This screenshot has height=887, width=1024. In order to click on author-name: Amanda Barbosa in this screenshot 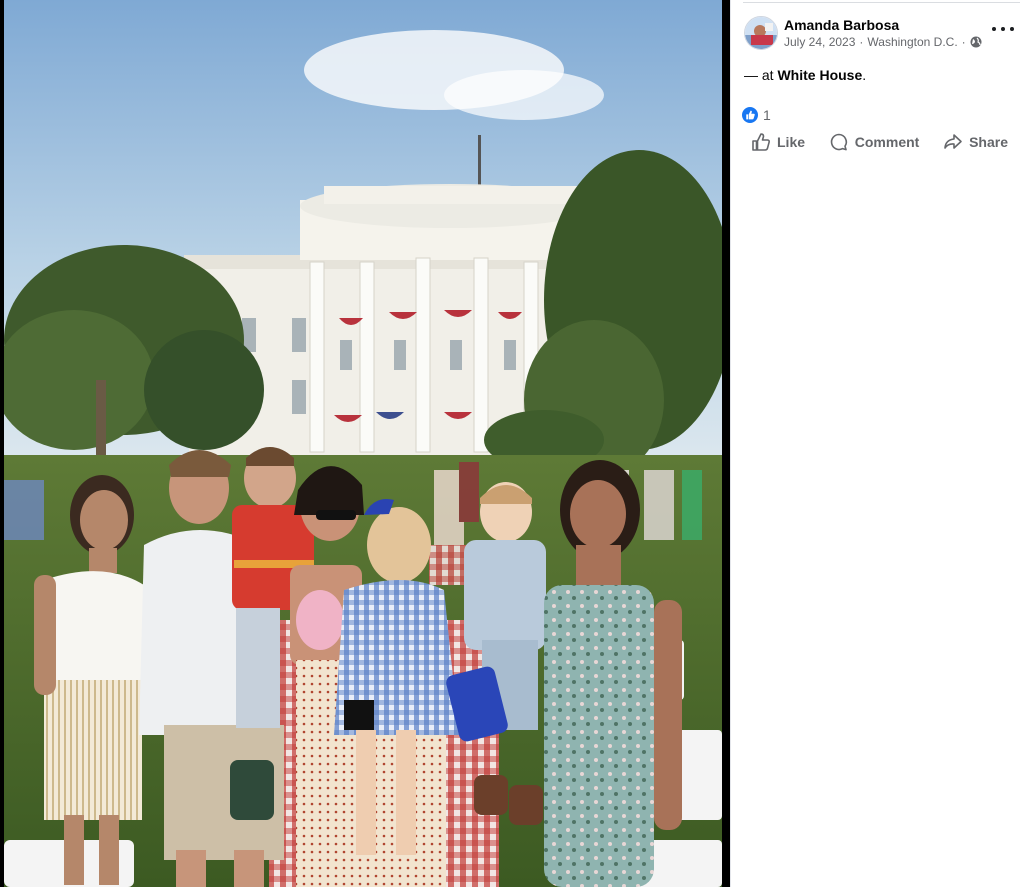, I will do `click(841, 25)`.